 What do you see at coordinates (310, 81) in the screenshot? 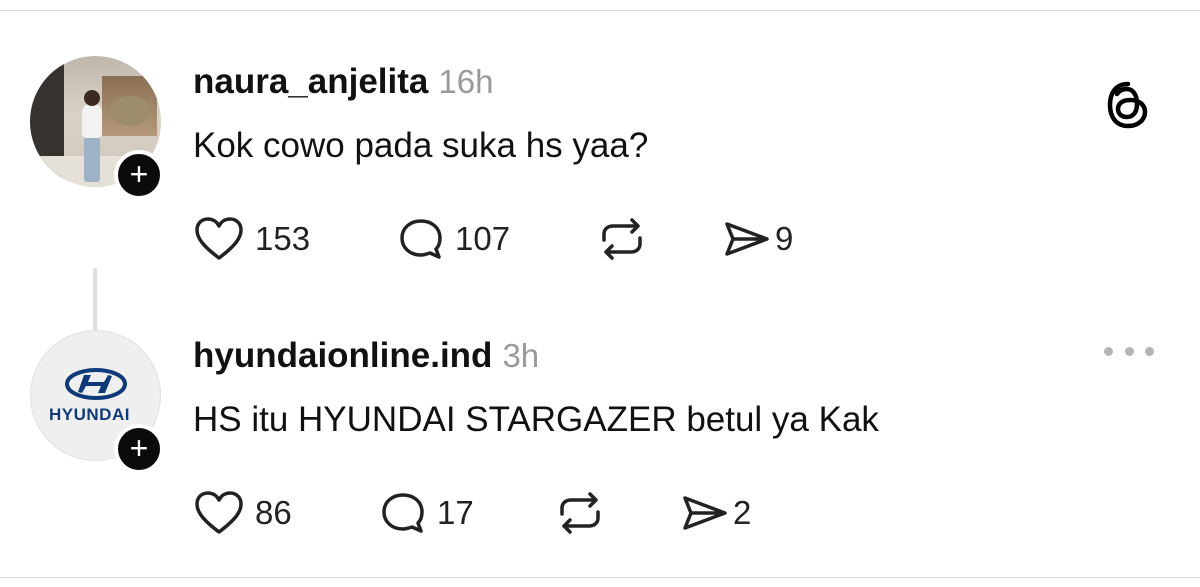
I see `username: naura_anjelita` at bounding box center [310, 81].